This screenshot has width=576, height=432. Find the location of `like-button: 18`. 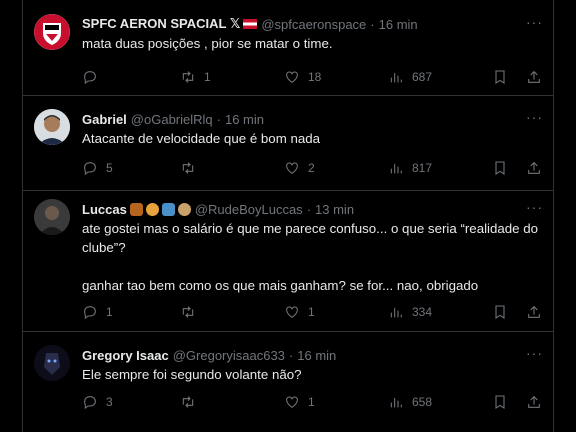

like-button: 18 is located at coordinates (302, 77).